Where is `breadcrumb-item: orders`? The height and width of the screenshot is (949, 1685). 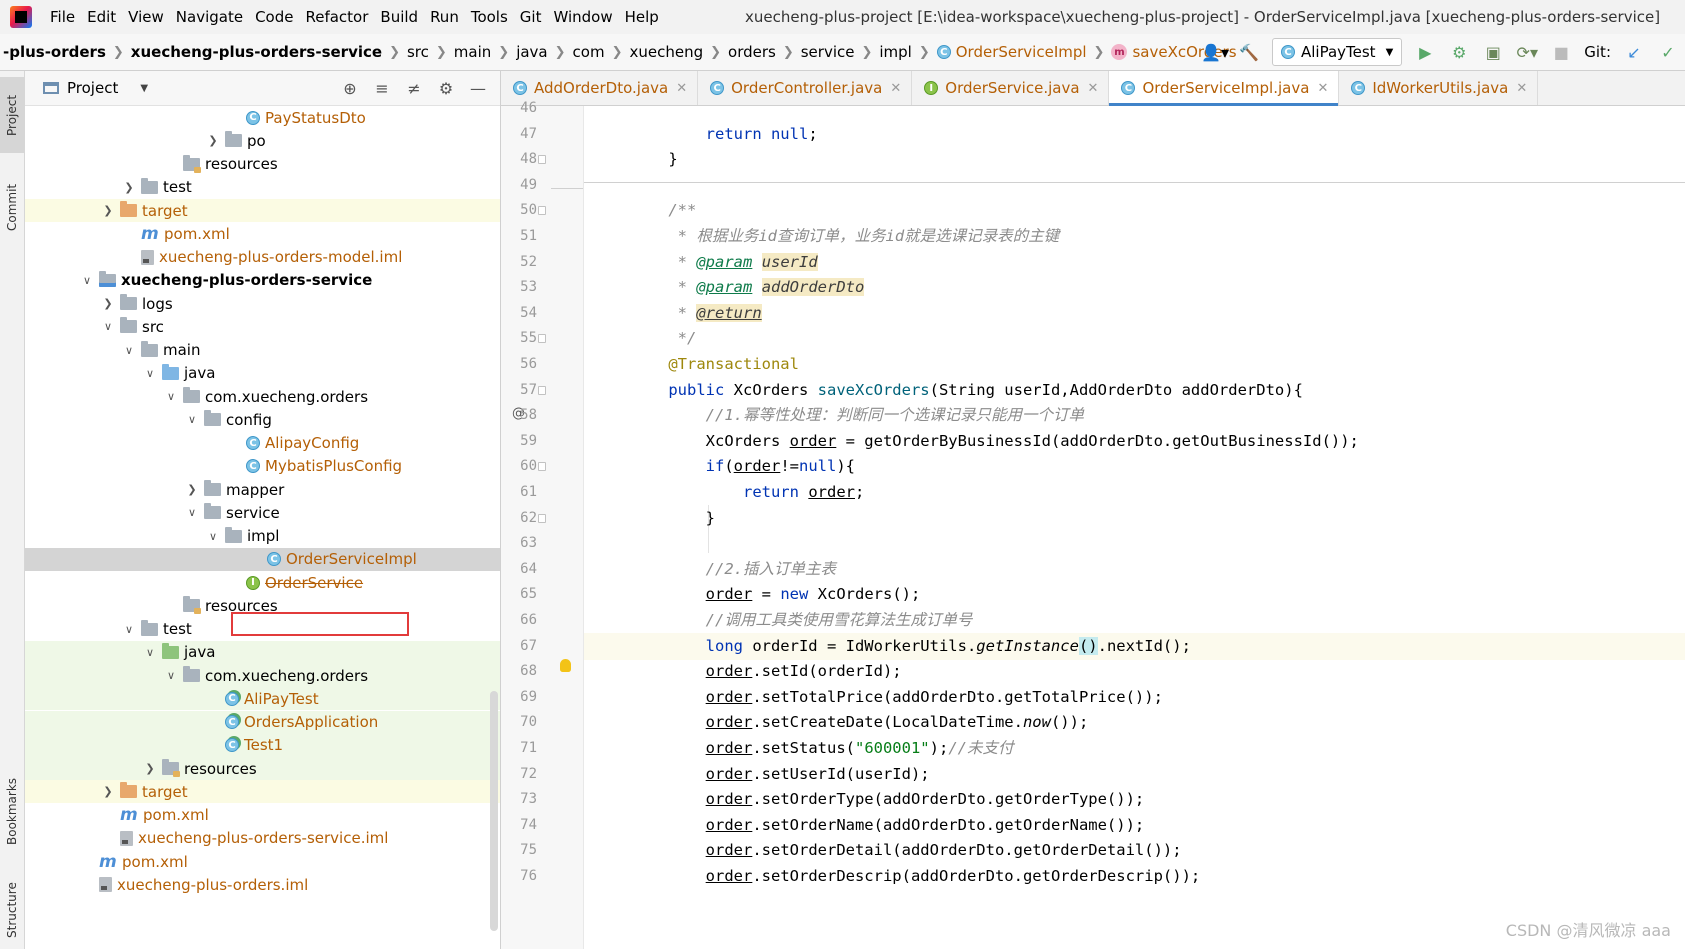
breadcrumb-item: orders is located at coordinates (752, 52).